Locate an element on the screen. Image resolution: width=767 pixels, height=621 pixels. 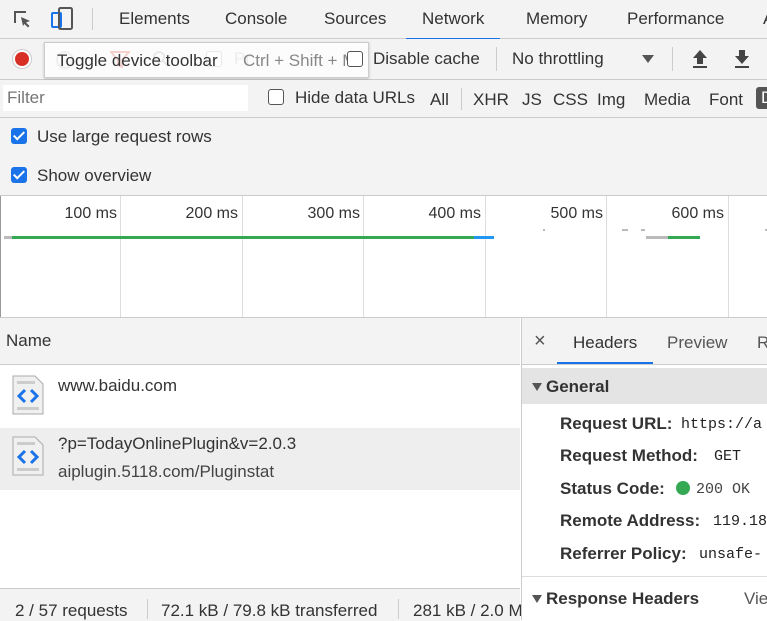
filter-input is located at coordinates (125, 98).